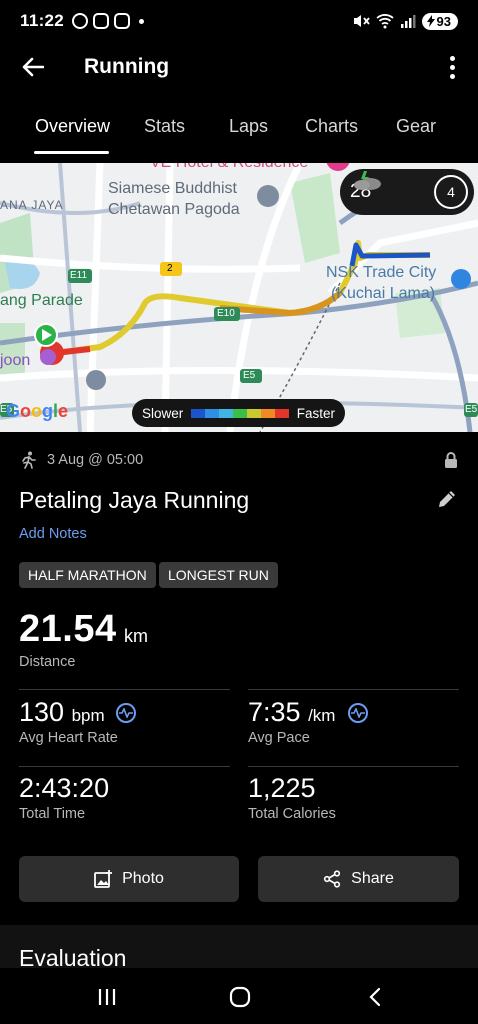 The image size is (478, 1024). I want to click on app-bar: Running, so click(239, 67).